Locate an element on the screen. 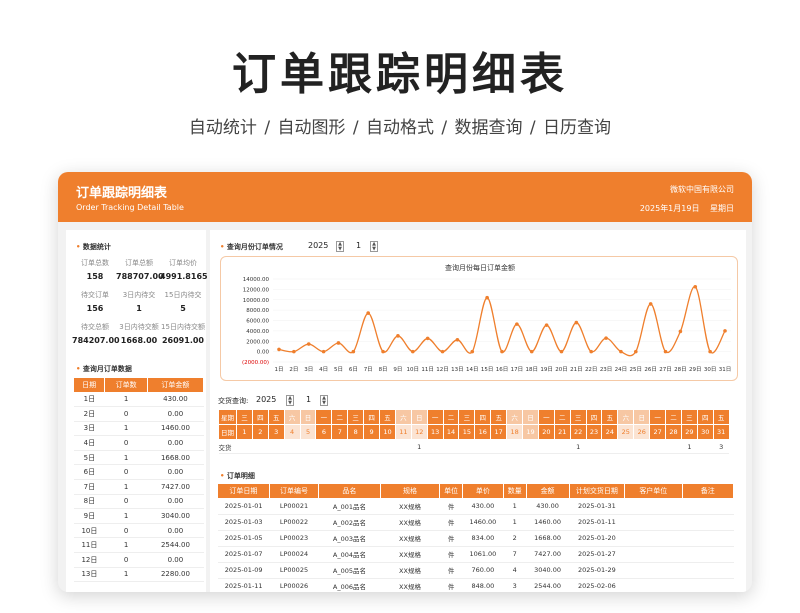  table-cell: A_005品名 is located at coordinates (349, 570).